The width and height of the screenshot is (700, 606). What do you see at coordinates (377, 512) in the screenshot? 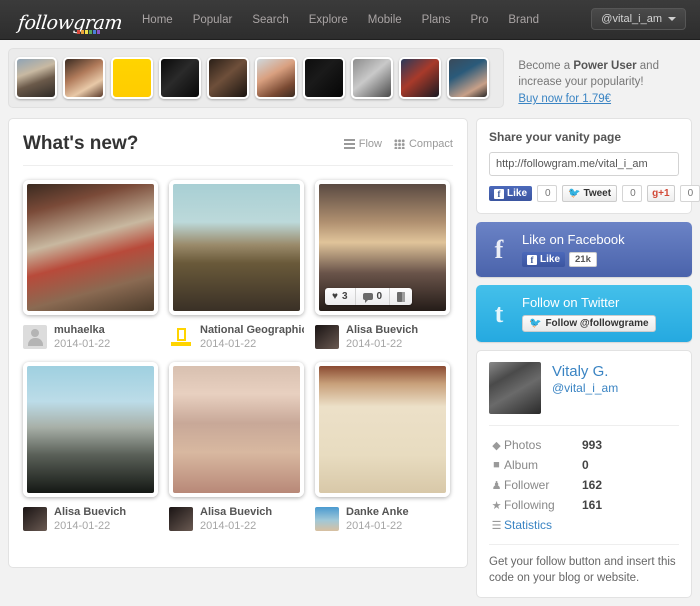
I see `photo-username: Danke Anke` at bounding box center [377, 512].